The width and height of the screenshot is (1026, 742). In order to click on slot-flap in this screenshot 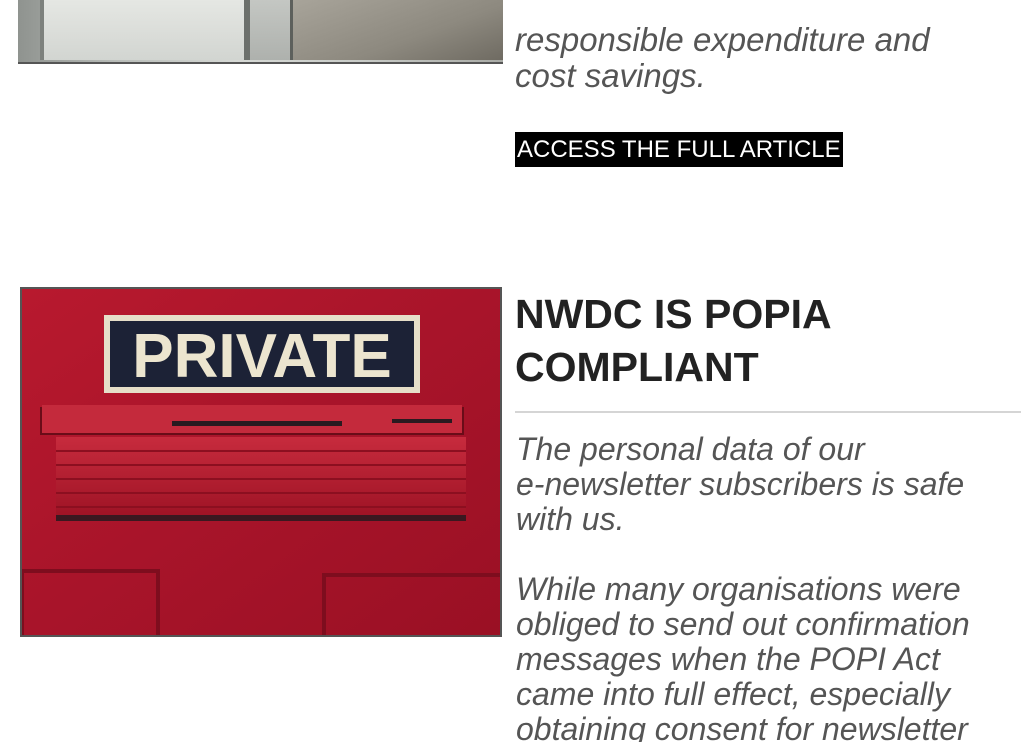, I will do `click(261, 477)`.